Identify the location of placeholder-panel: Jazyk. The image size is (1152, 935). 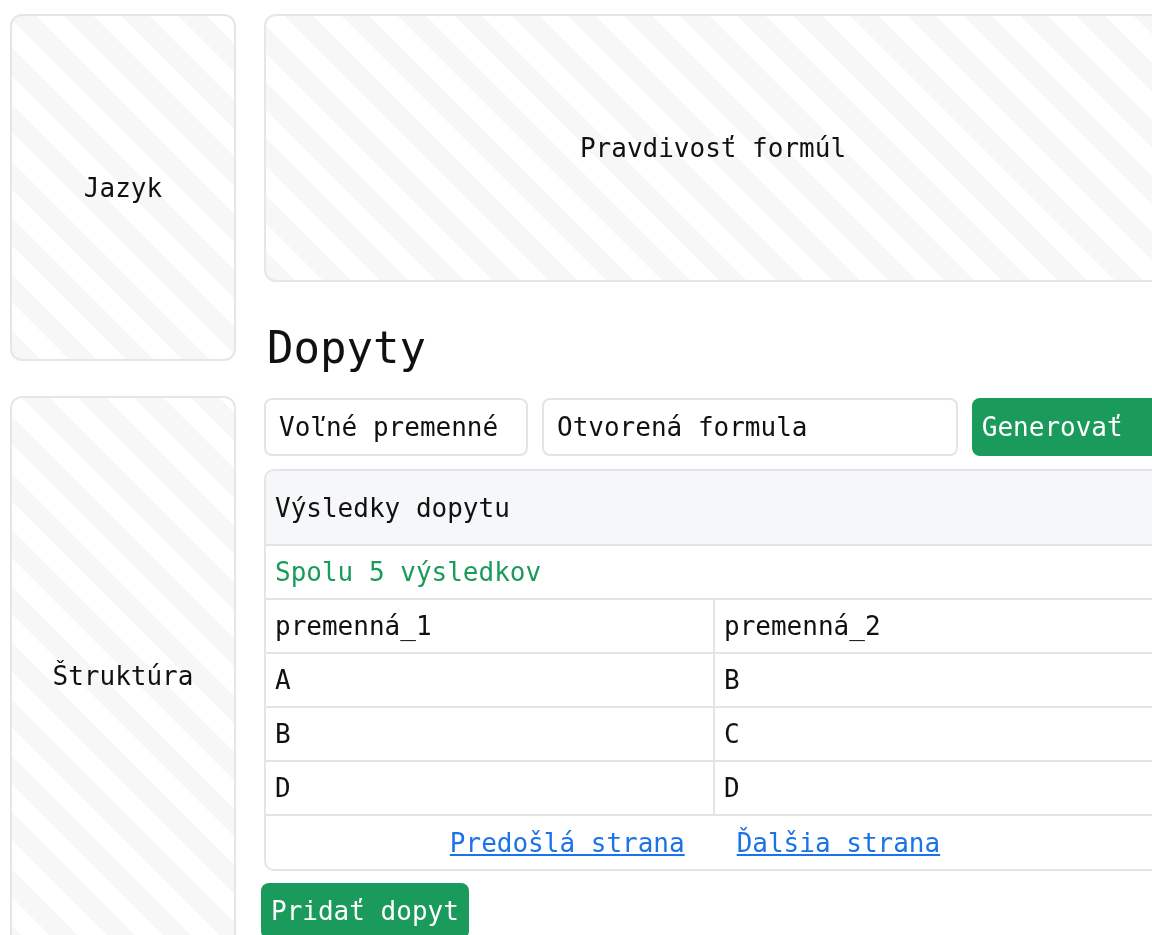
(123, 187).